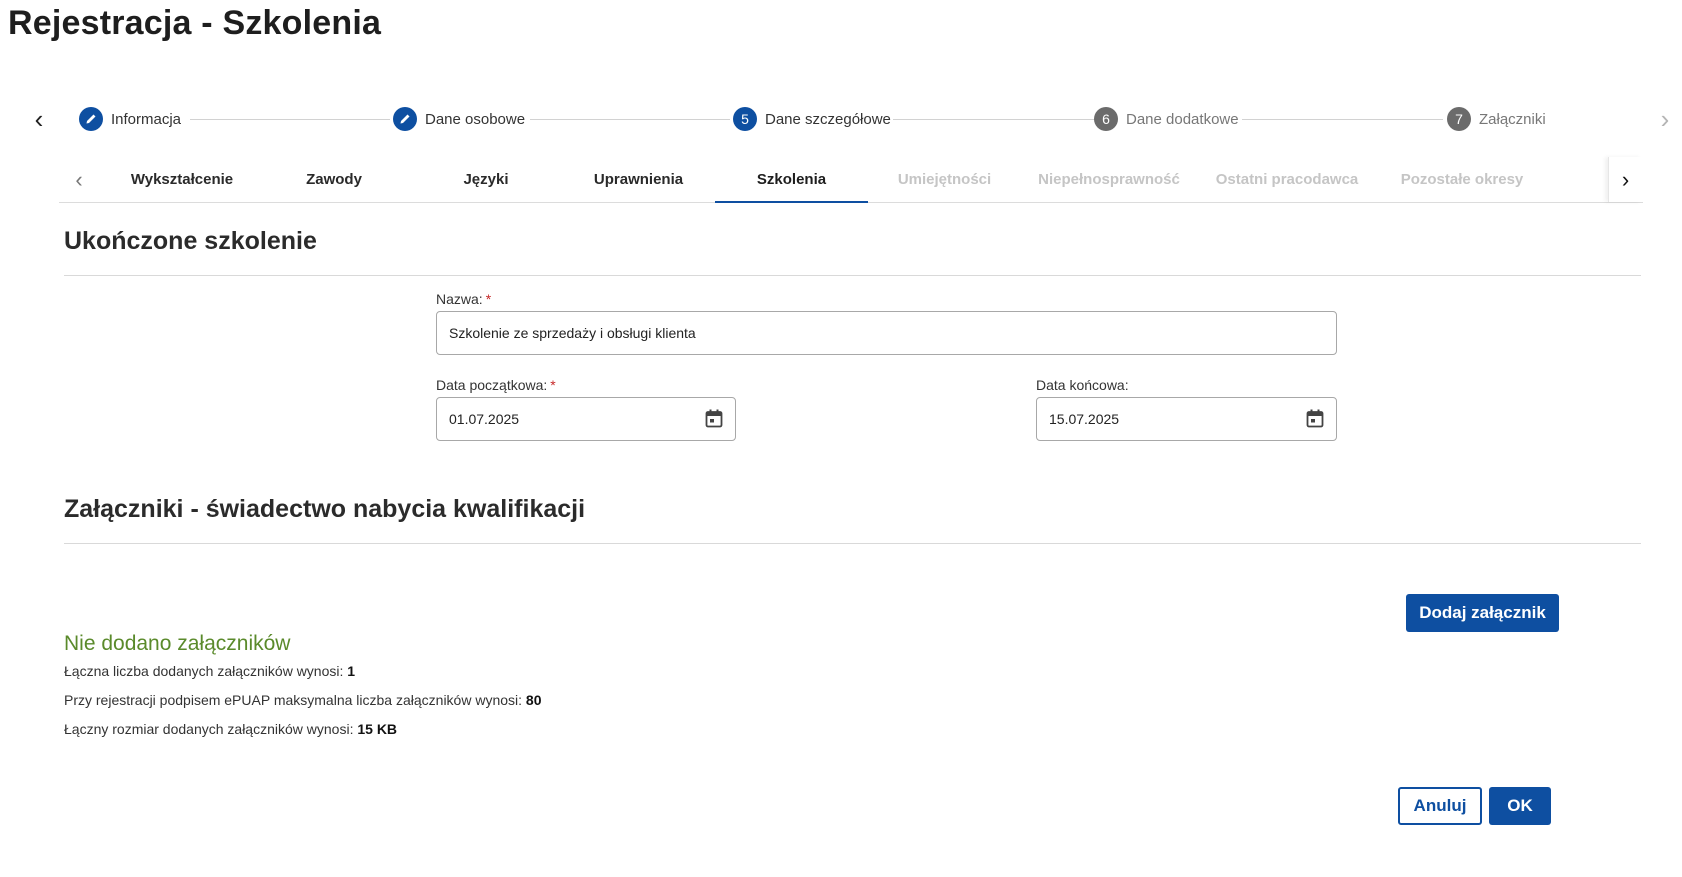 Image resolution: width=1682 pixels, height=877 pixels. What do you see at coordinates (1106, 119) in the screenshot?
I see `step-number: 6` at bounding box center [1106, 119].